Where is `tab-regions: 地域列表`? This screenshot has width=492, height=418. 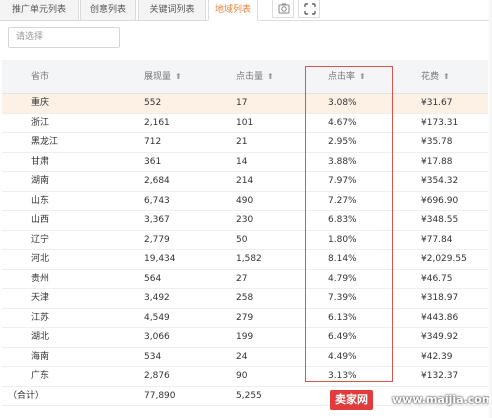 tab-regions: 地域列表 is located at coordinates (233, 10).